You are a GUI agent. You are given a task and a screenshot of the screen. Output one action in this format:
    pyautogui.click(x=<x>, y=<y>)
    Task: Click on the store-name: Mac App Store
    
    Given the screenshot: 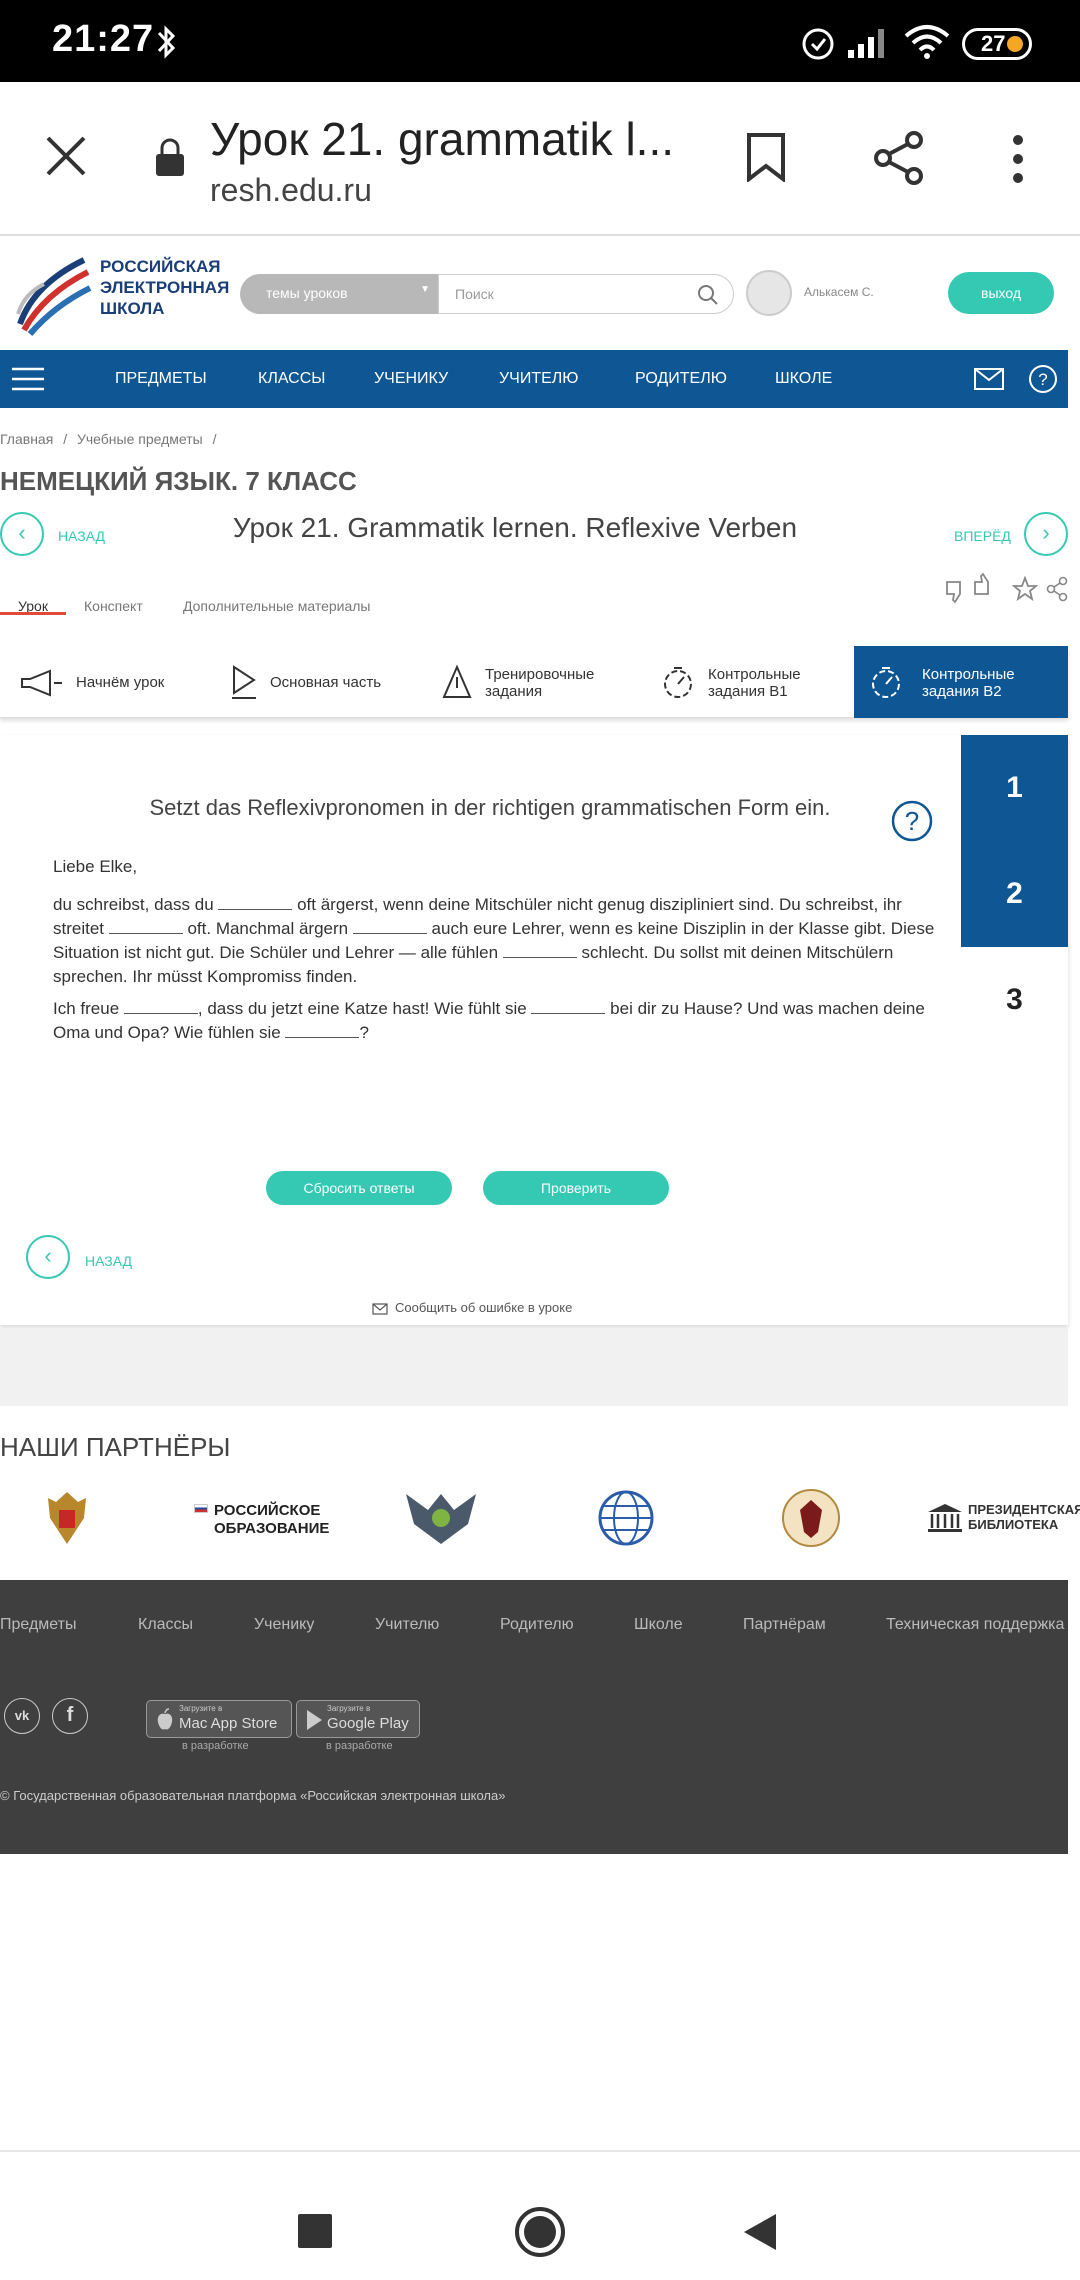 What is the action you would take?
    pyautogui.click(x=228, y=1723)
    